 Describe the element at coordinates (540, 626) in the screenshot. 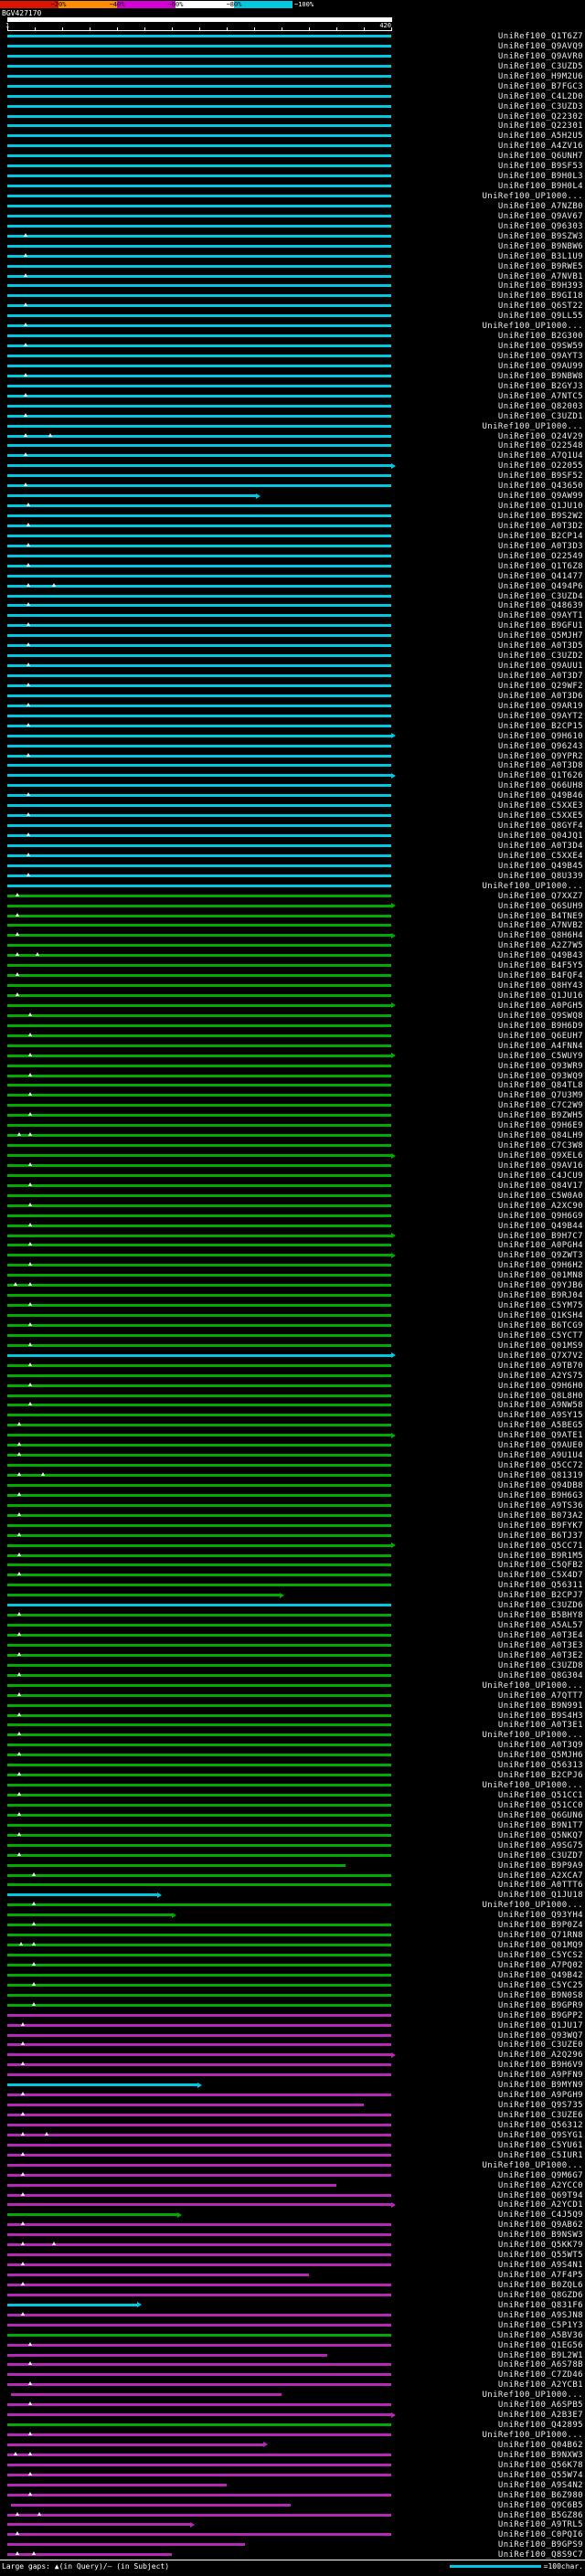

I see `hit-label: UniRef100_B9GFU1` at that location.